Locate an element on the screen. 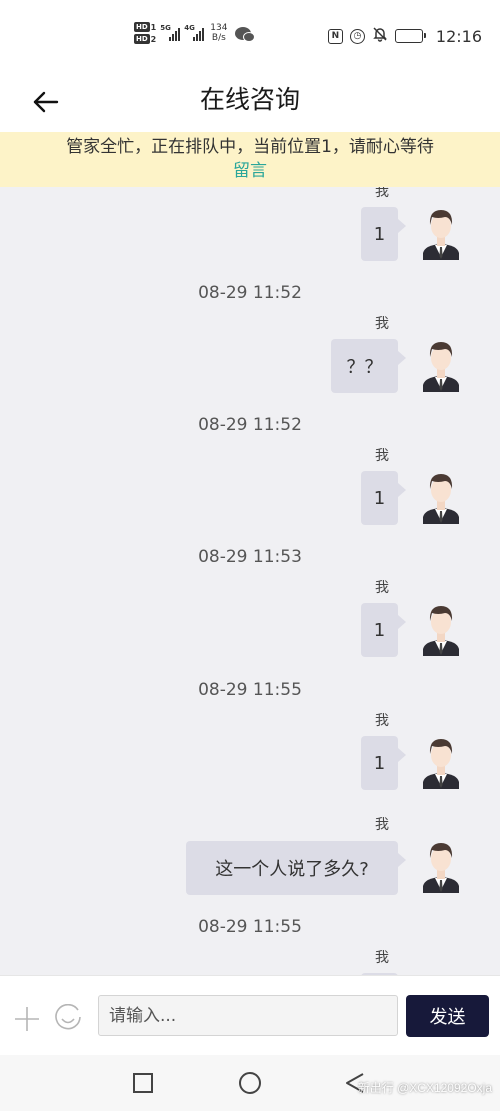 This screenshot has width=500, height=1111. message-timestamp: 08-29 11:53 is located at coordinates (250, 557).